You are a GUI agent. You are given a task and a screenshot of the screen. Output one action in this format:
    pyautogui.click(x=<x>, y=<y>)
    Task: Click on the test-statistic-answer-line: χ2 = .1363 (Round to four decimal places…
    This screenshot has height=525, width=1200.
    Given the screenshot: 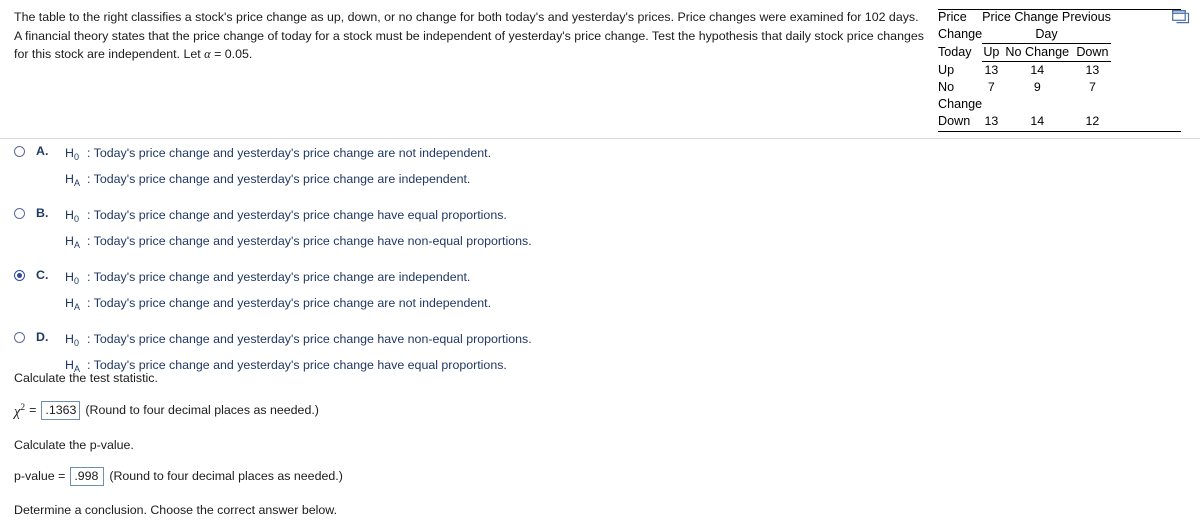 What is the action you would take?
    pyautogui.click(x=464, y=410)
    